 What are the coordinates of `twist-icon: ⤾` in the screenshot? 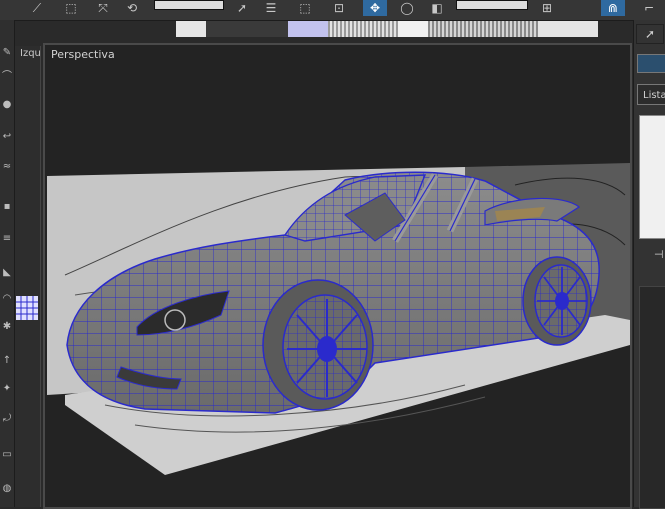 It's located at (7, 419).